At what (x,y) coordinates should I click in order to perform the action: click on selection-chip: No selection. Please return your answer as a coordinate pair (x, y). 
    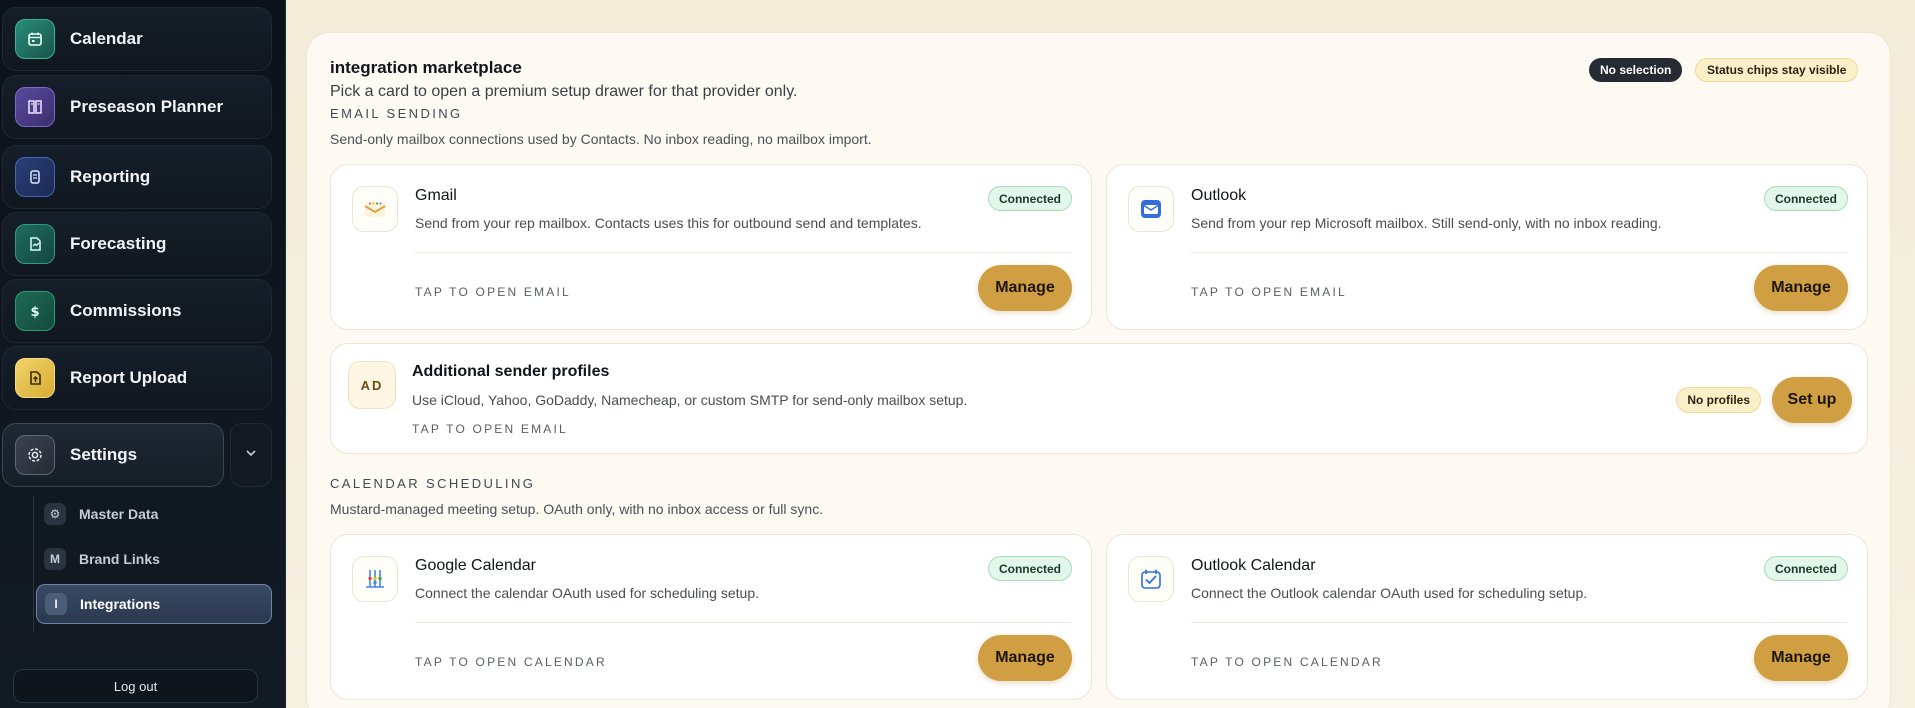
    Looking at the image, I should click on (1636, 70).